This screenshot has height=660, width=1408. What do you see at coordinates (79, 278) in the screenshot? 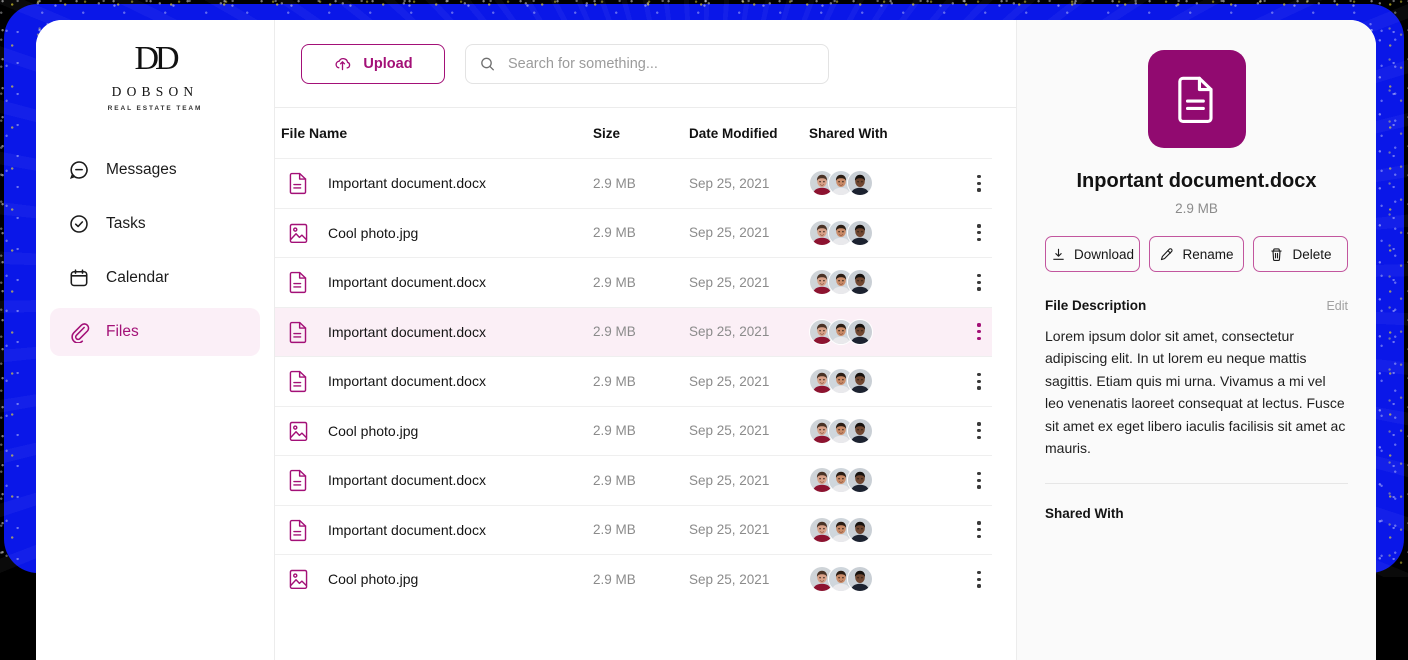
I see `calendar-icon` at bounding box center [79, 278].